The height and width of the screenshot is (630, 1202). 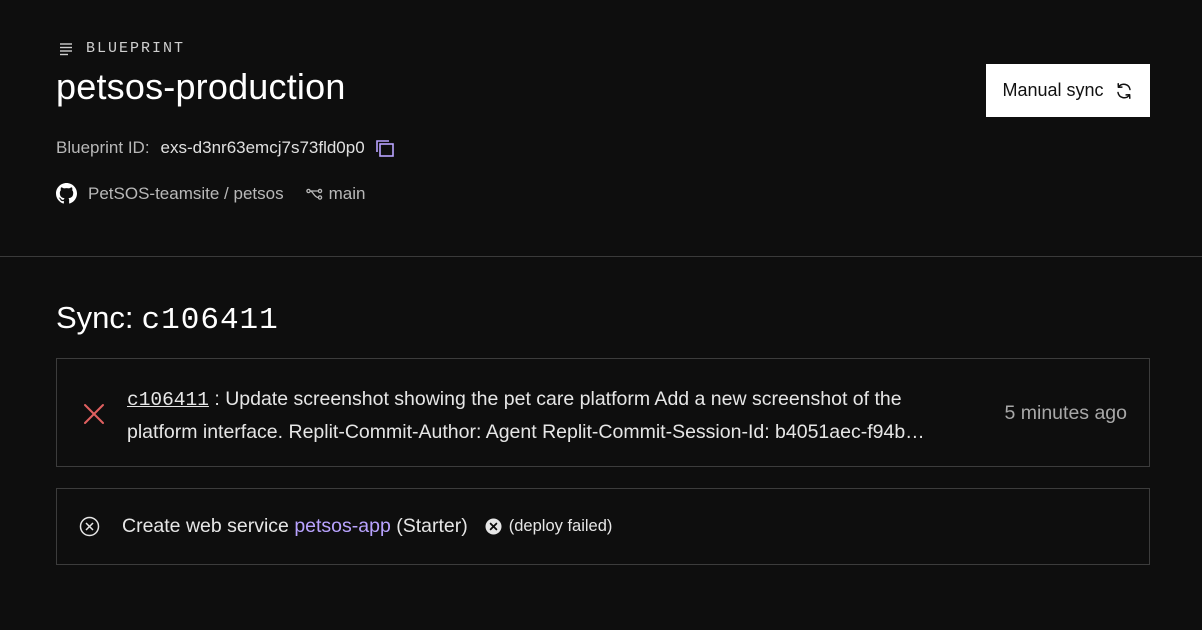 What do you see at coordinates (89, 526) in the screenshot?
I see `circle-x-icon` at bounding box center [89, 526].